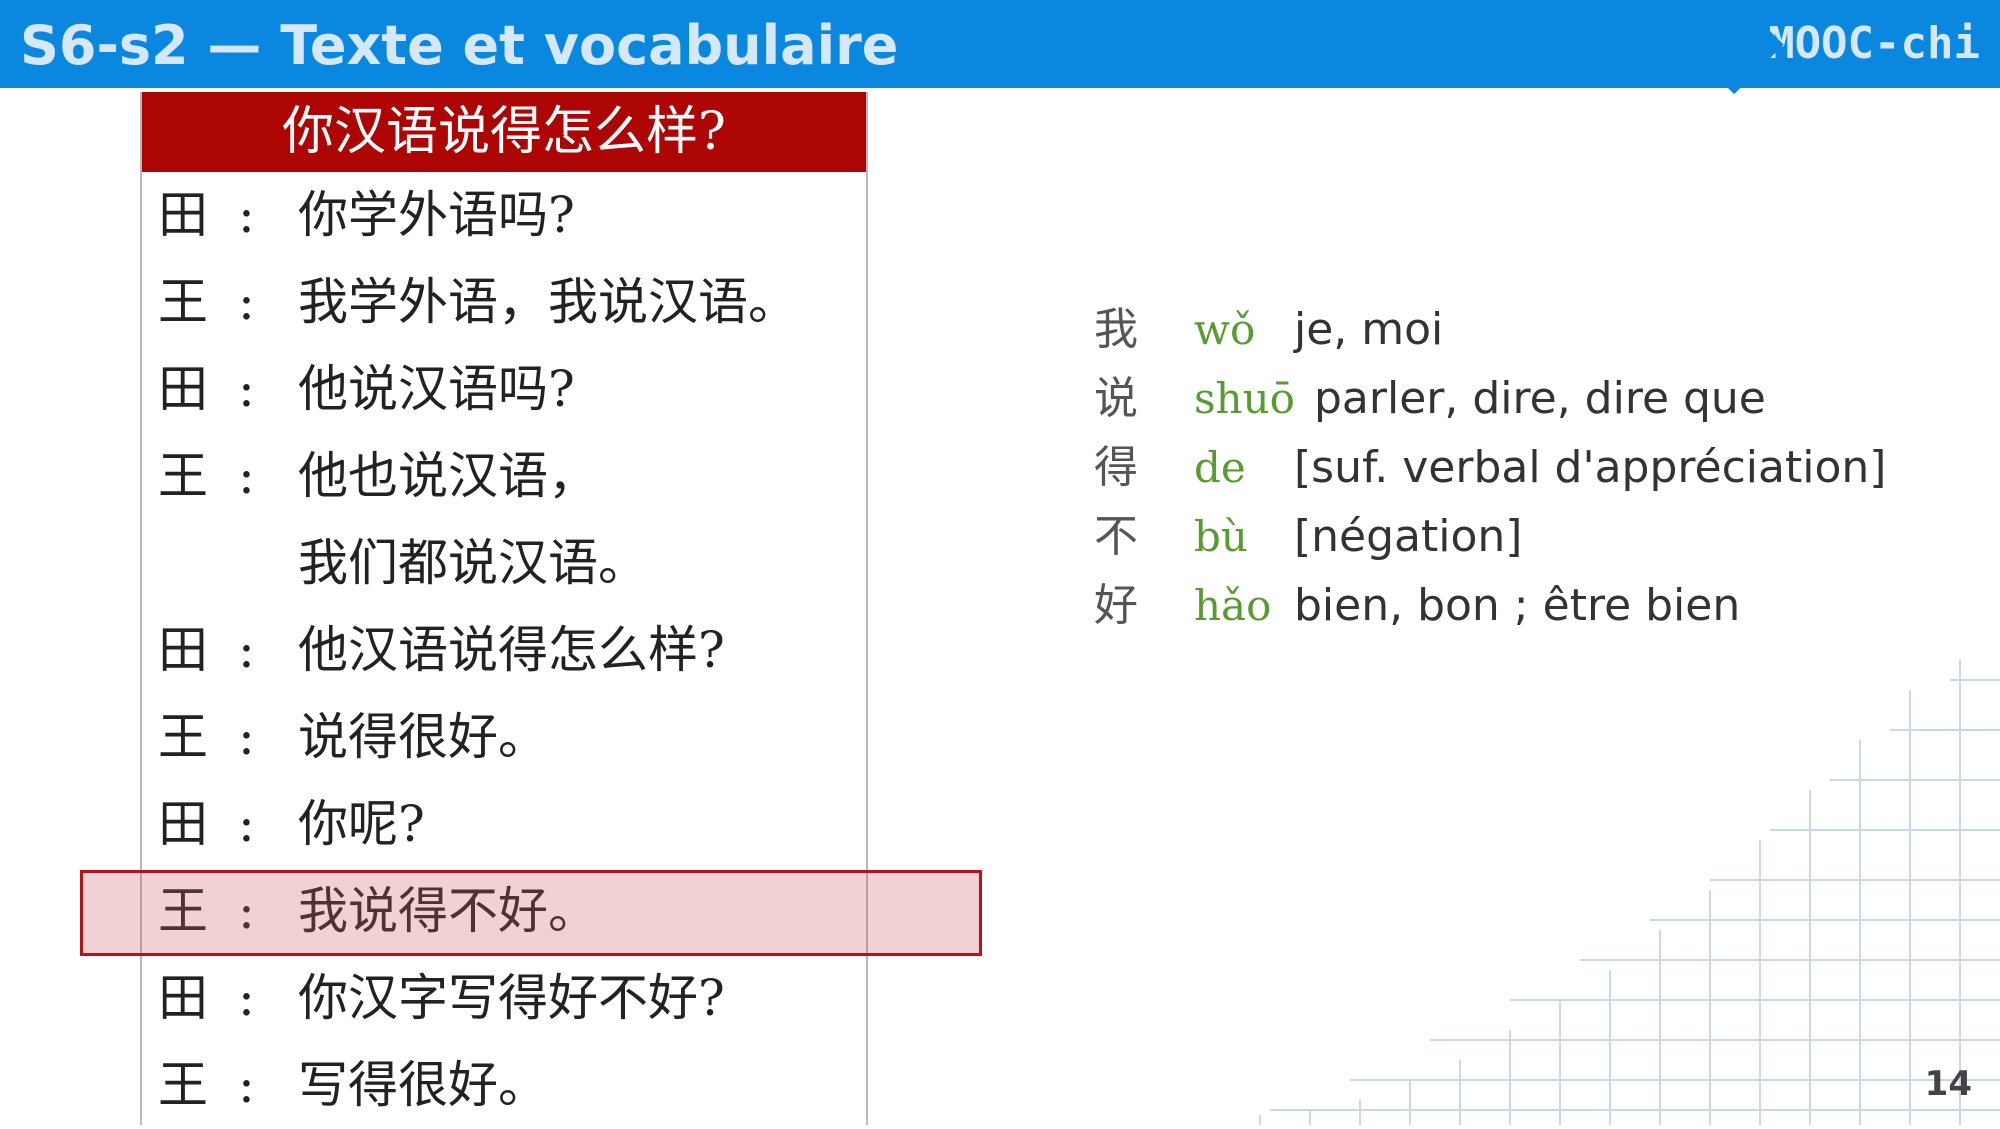  I want to click on dialogue-title: 你汉语说得怎么样?, so click(504, 132).